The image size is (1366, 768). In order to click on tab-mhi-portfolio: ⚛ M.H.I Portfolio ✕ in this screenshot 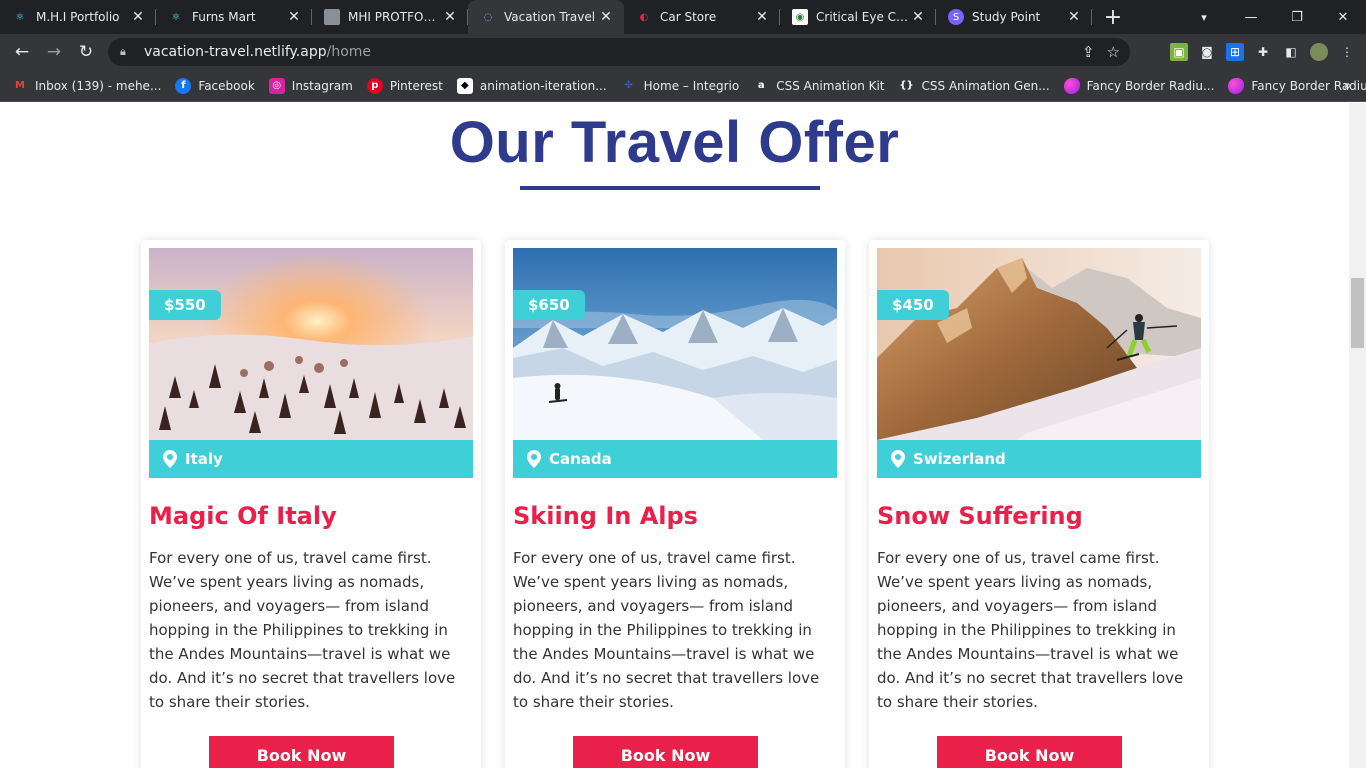, I will do `click(78, 17)`.